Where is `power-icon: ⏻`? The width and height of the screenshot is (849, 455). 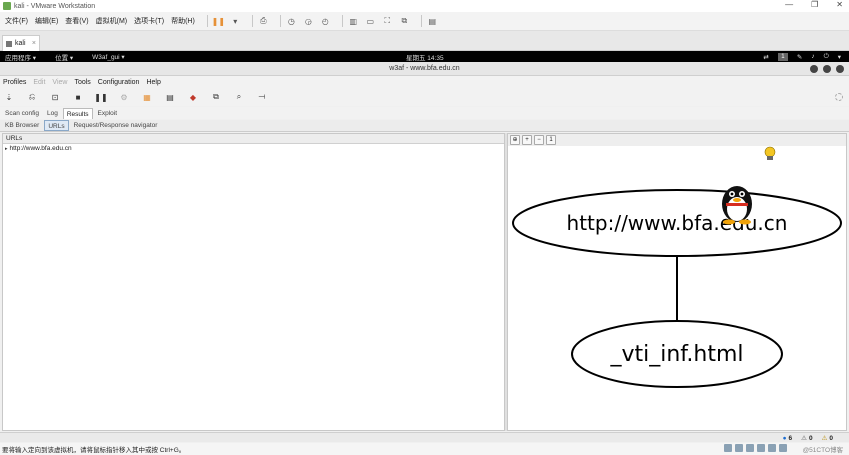 power-icon: ⏻ is located at coordinates (826, 57).